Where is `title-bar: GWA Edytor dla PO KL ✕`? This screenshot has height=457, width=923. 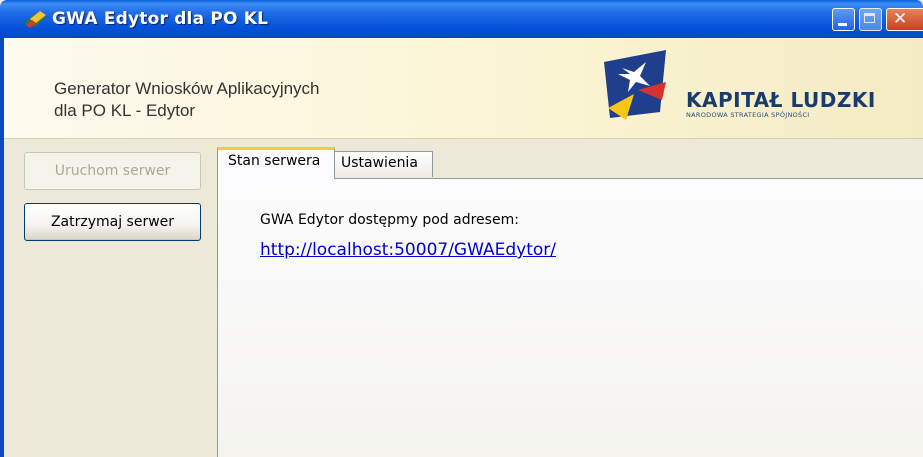 title-bar: GWA Edytor dla PO KL ✕ is located at coordinates (461, 19).